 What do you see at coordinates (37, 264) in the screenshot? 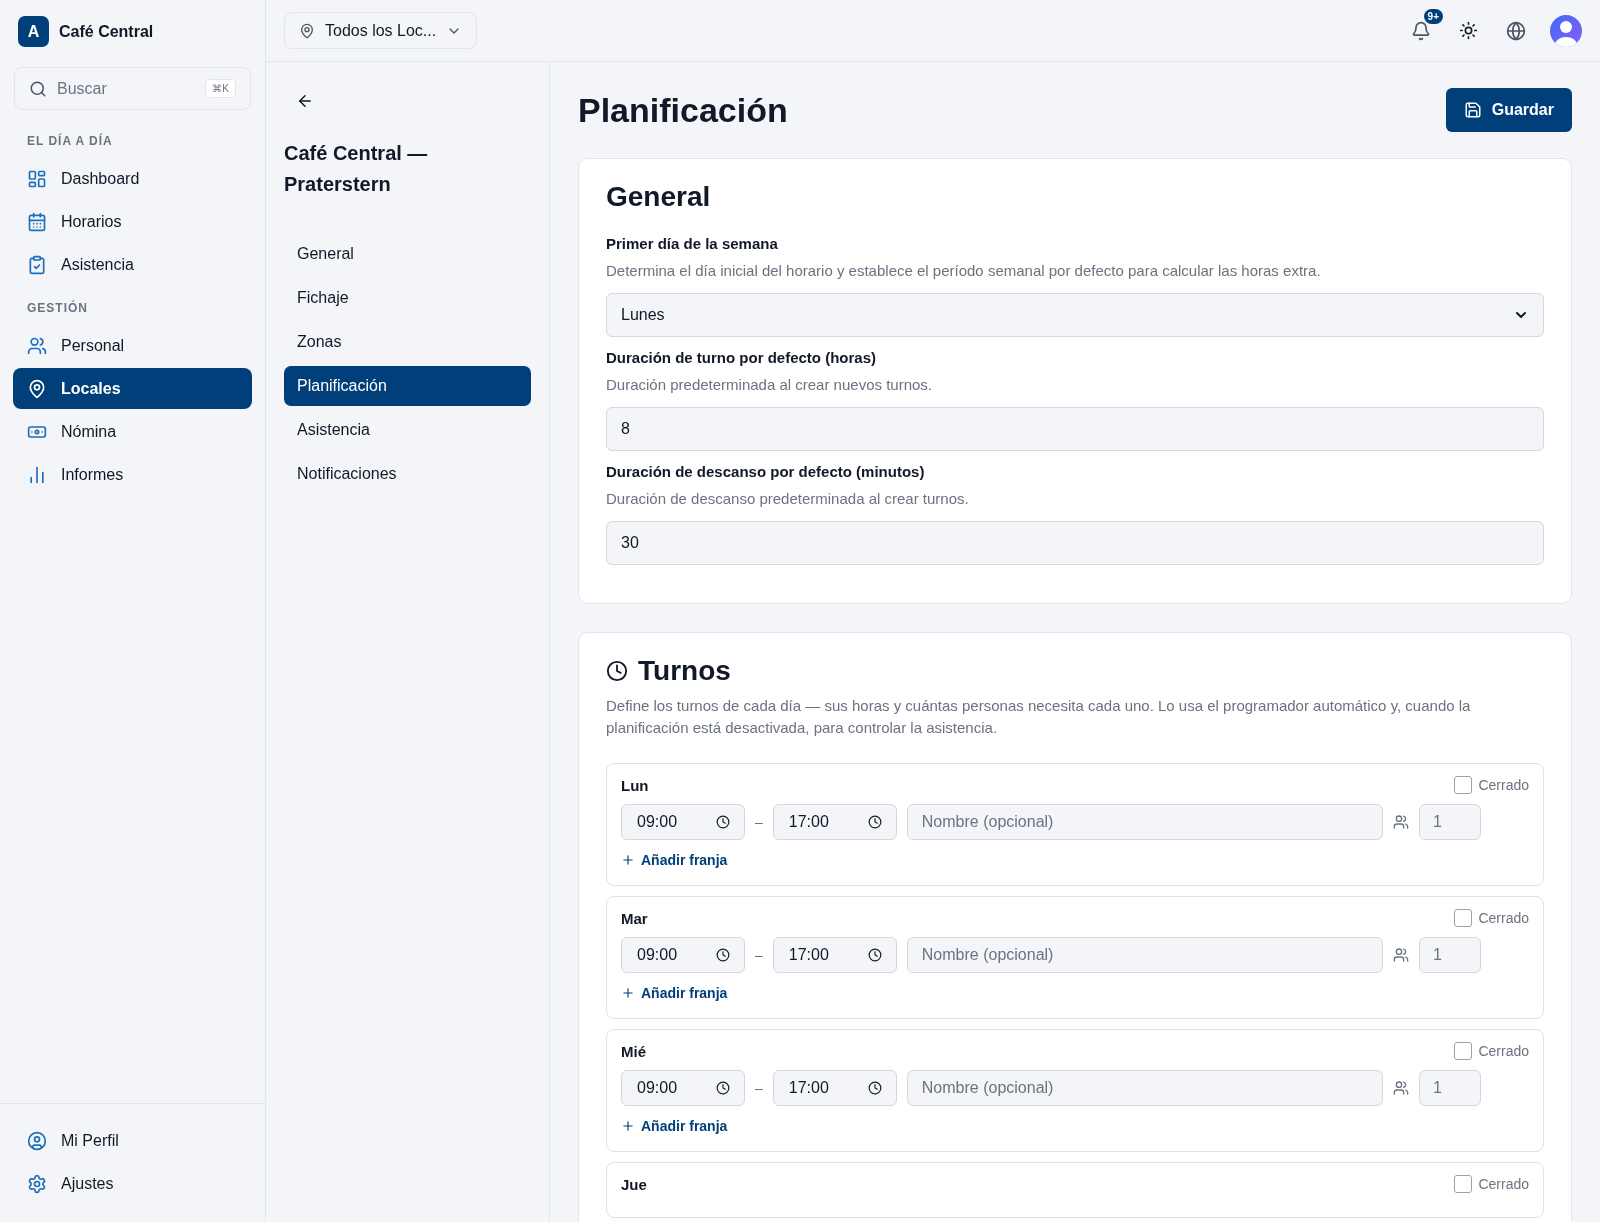
I see `clipboard-check-icon` at bounding box center [37, 264].